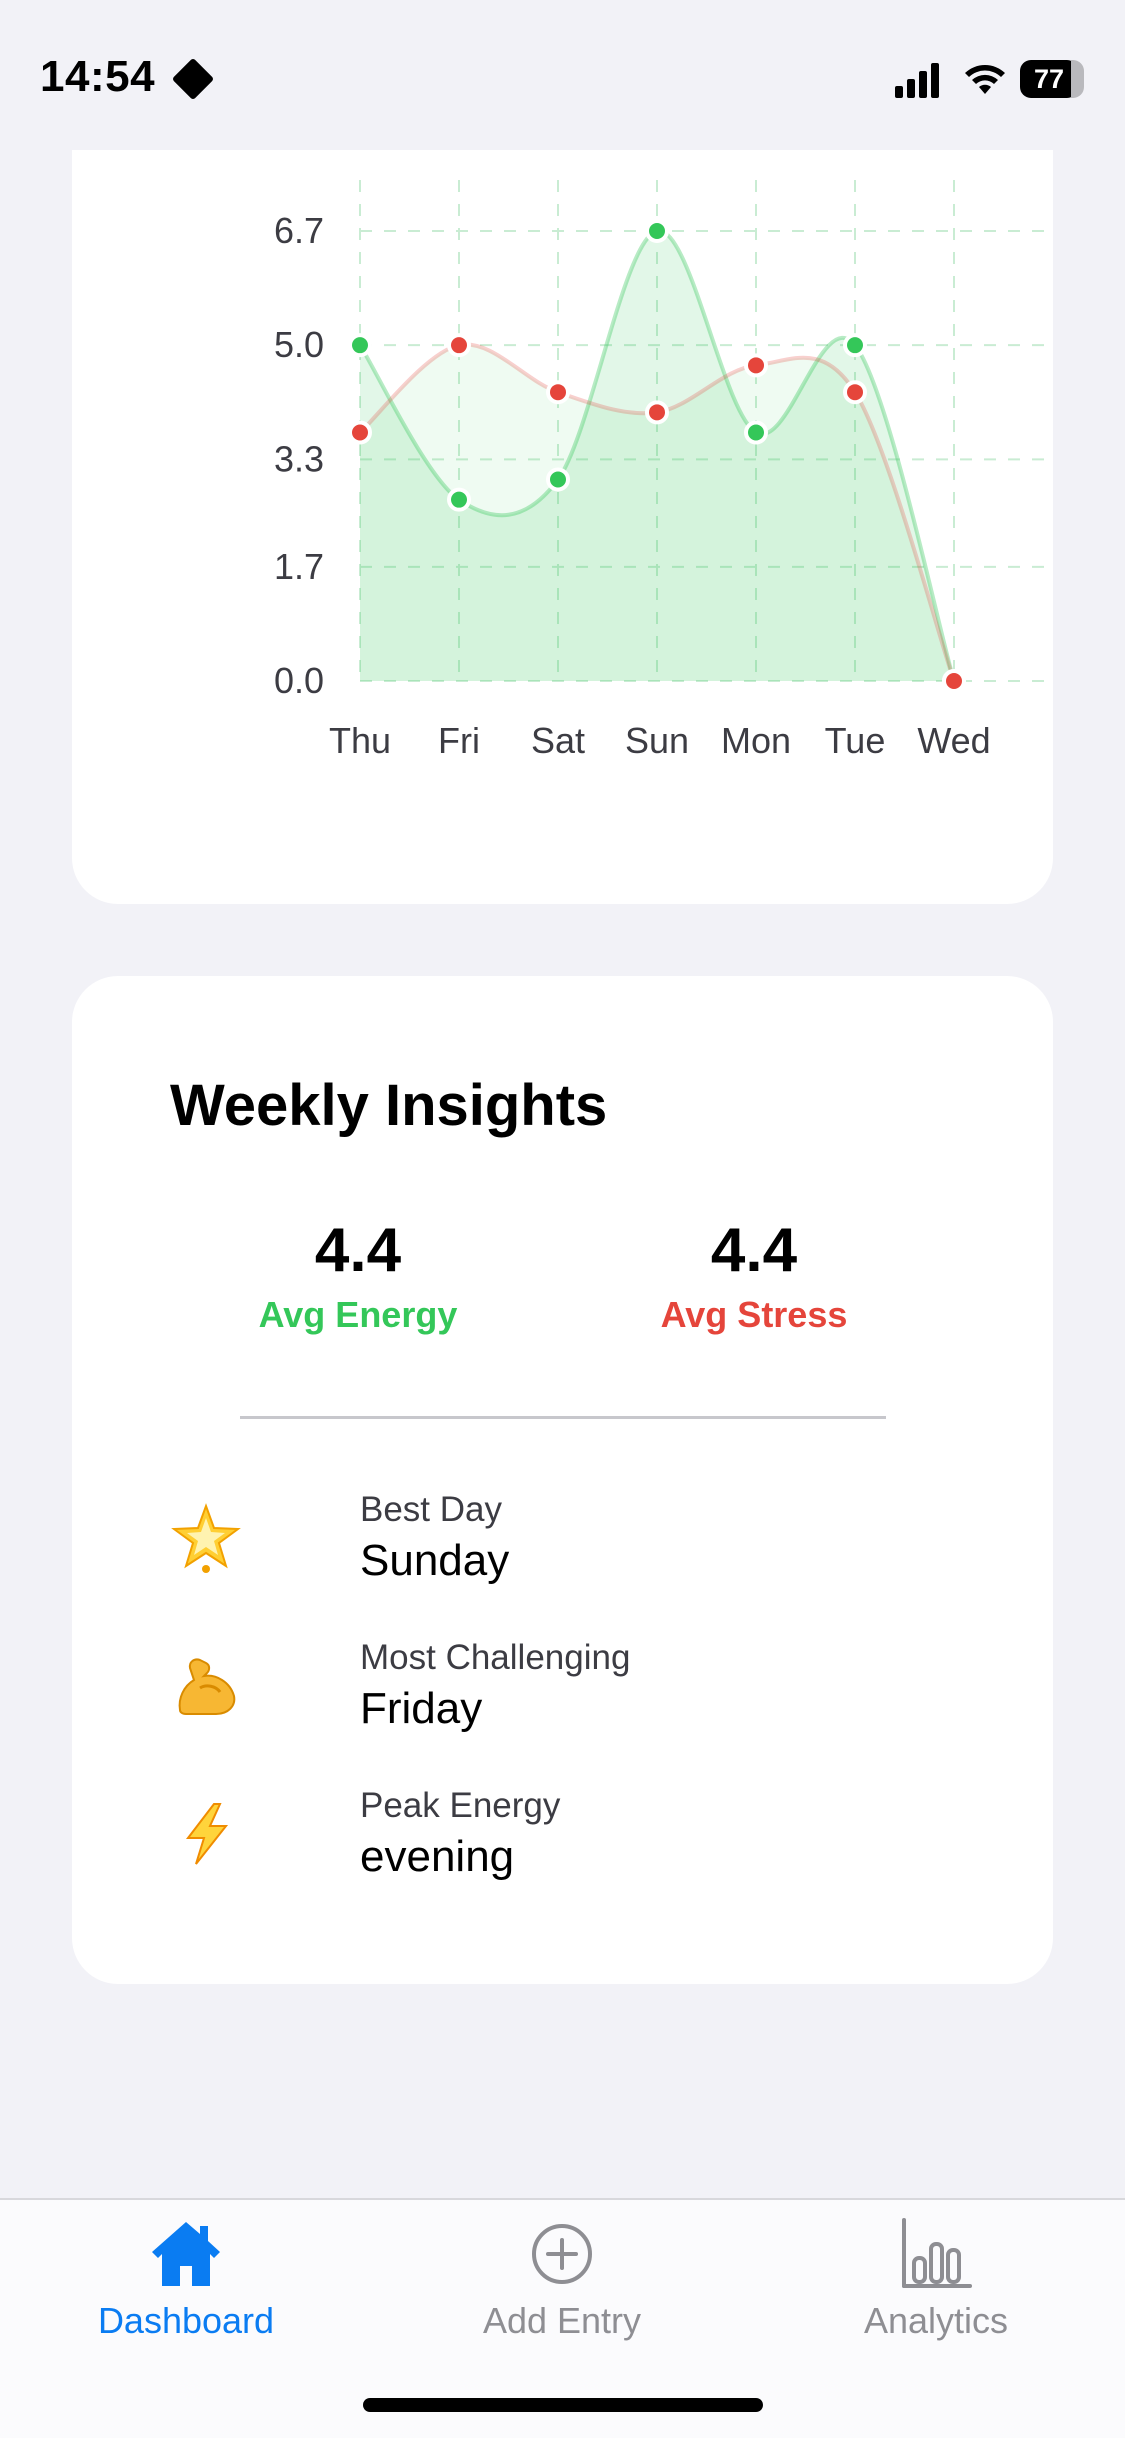 The width and height of the screenshot is (1125, 2438). Describe the element at coordinates (207, 1834) in the screenshot. I see `lightning-icon` at that location.